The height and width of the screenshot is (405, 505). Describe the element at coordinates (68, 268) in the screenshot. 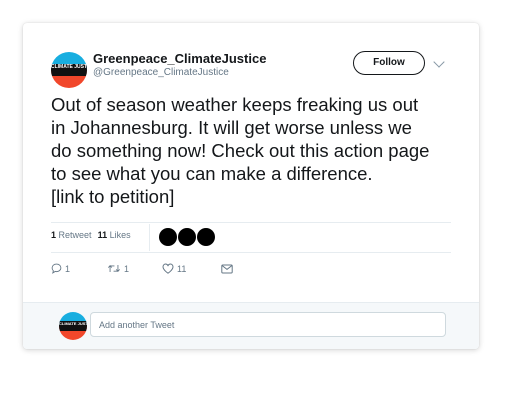

I see `reply-count: 1` at that location.